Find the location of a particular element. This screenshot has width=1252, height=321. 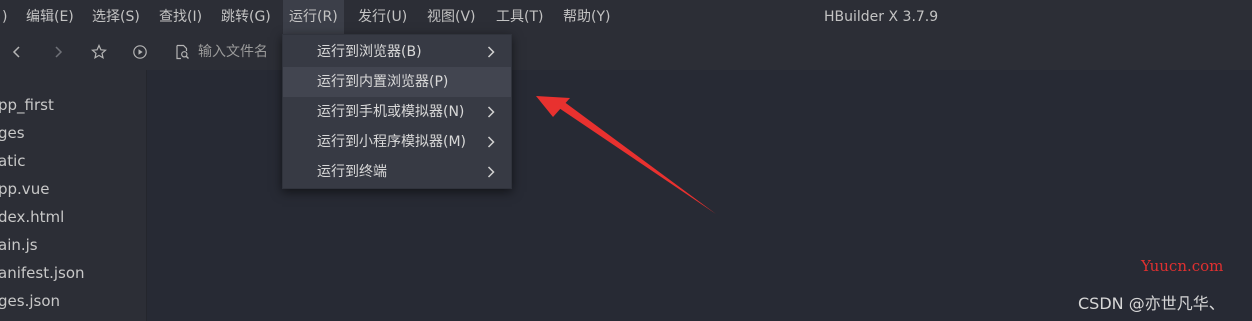

site-watermark: Yuucn.com is located at coordinates (1182, 266).